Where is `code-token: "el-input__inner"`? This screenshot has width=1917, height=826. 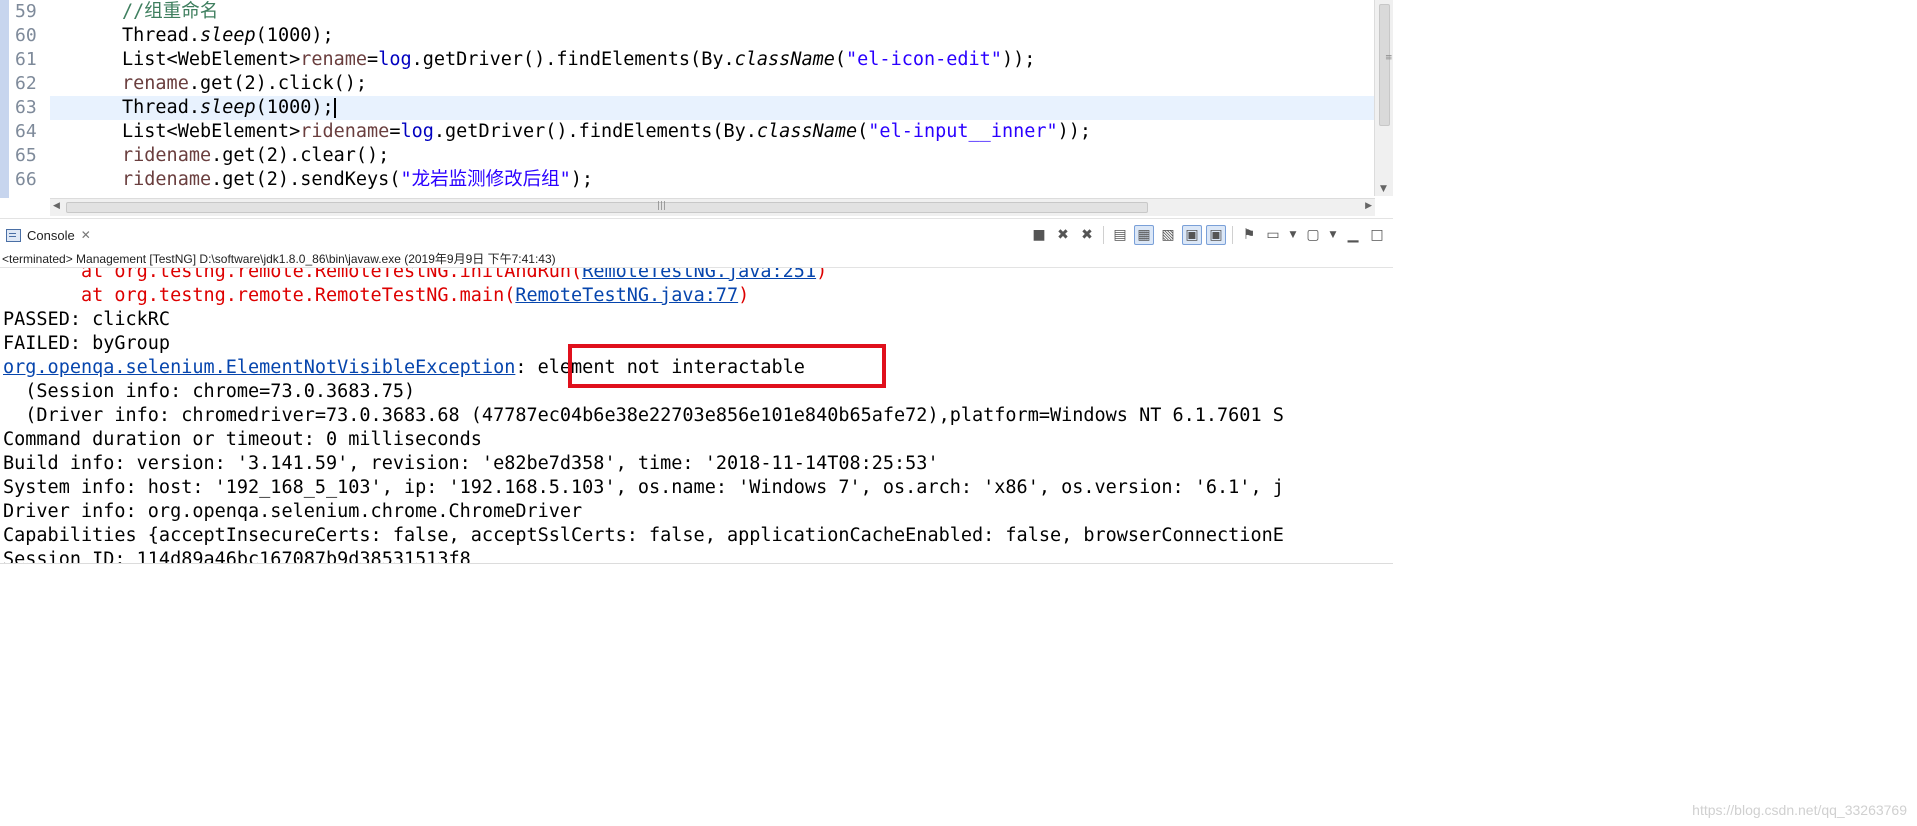 code-token: "el-input__inner" is located at coordinates (963, 131).